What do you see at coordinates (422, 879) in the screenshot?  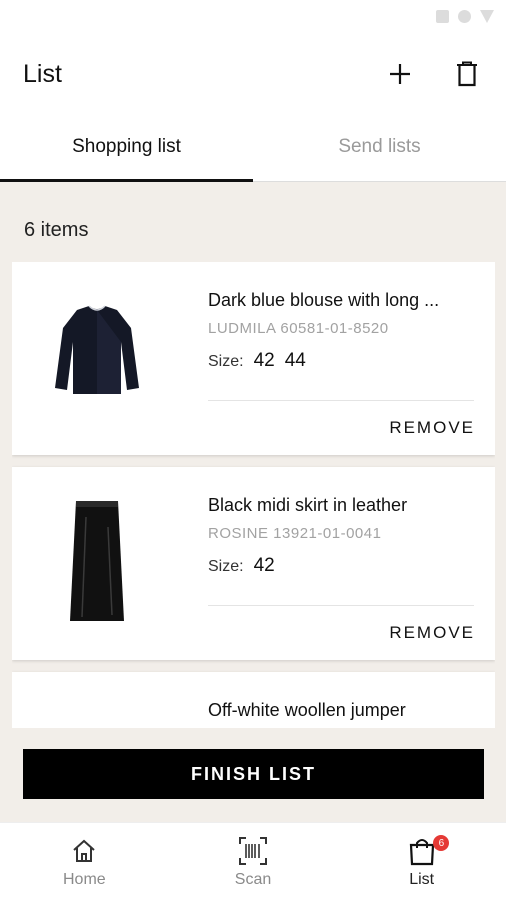 I see `nav-label: List` at bounding box center [422, 879].